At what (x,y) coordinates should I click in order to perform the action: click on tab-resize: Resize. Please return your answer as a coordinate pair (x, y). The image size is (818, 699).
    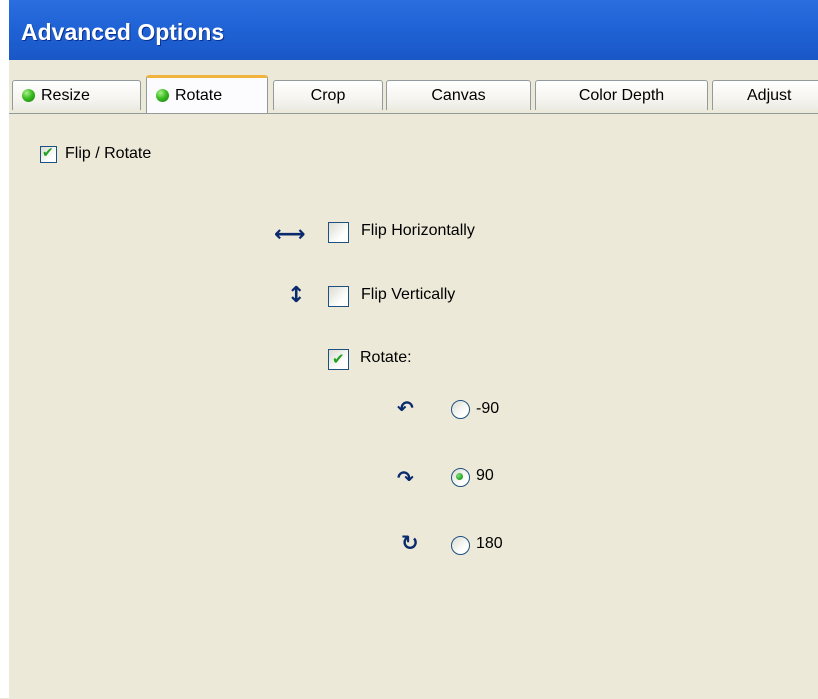
    Looking at the image, I should click on (76, 95).